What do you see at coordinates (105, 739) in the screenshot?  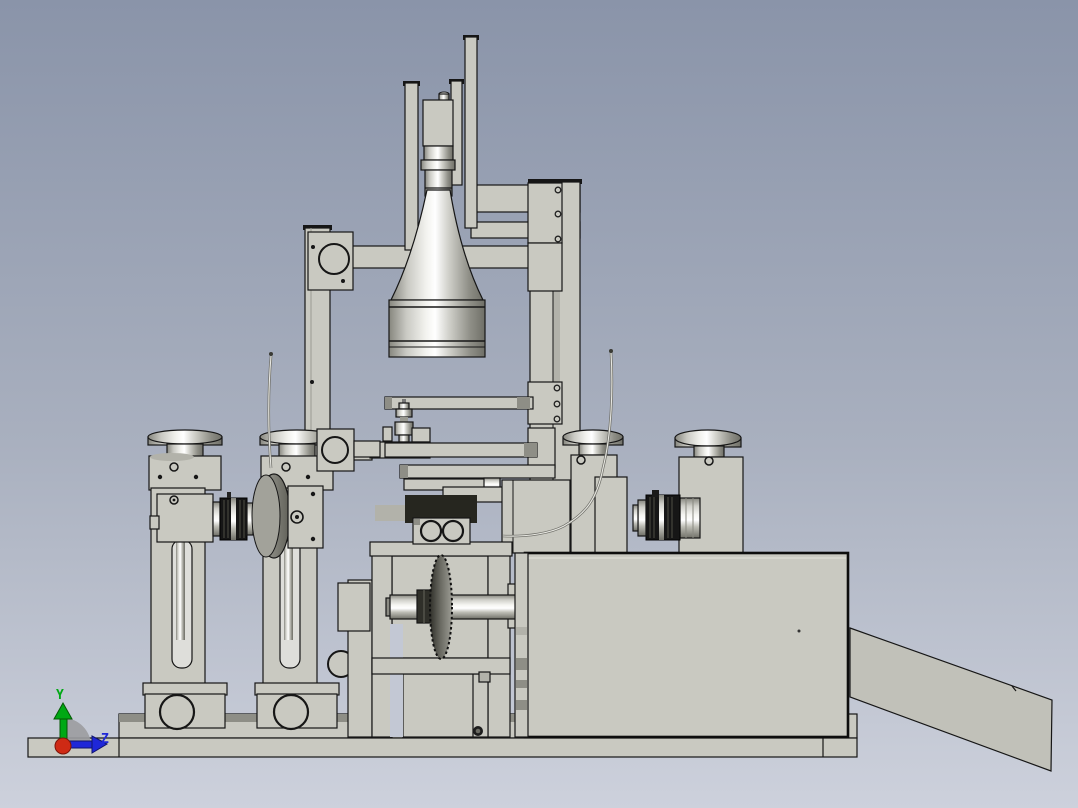 I see `axis-z-label: Z` at bounding box center [105, 739].